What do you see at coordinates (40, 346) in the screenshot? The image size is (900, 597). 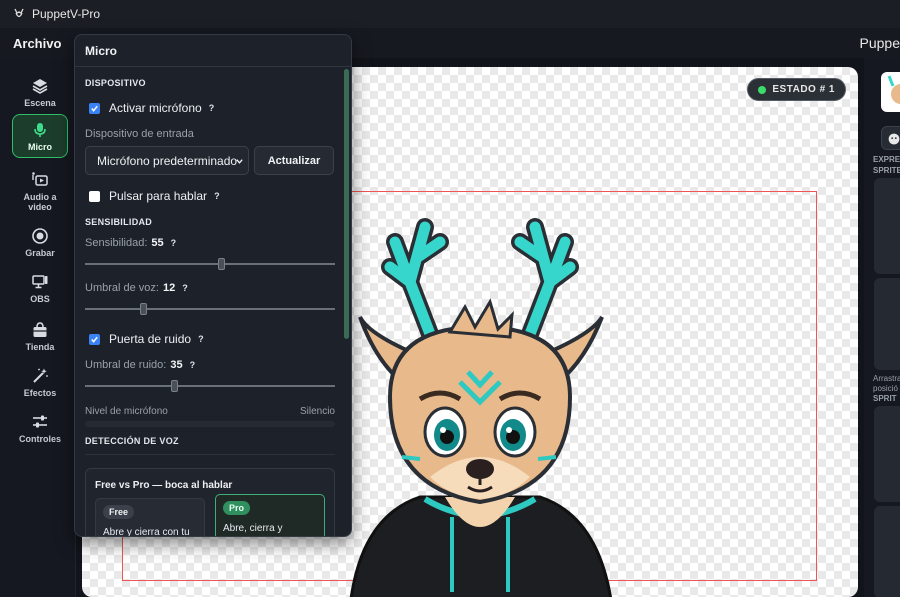 I see `sidebar-item-label: Tienda` at bounding box center [40, 346].